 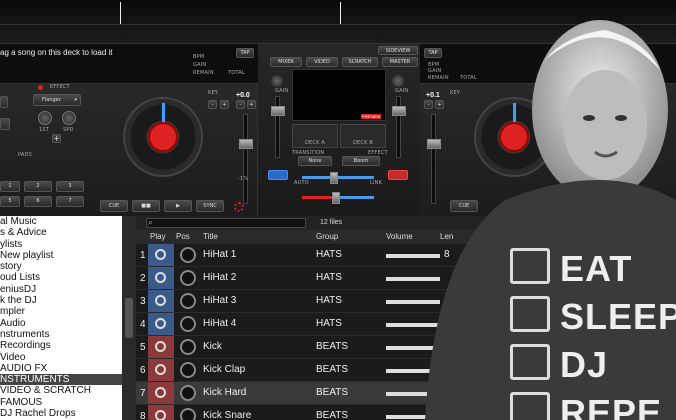 What do you see at coordinates (61, 255) in the screenshot?
I see `folder-item: New playlist` at bounding box center [61, 255].